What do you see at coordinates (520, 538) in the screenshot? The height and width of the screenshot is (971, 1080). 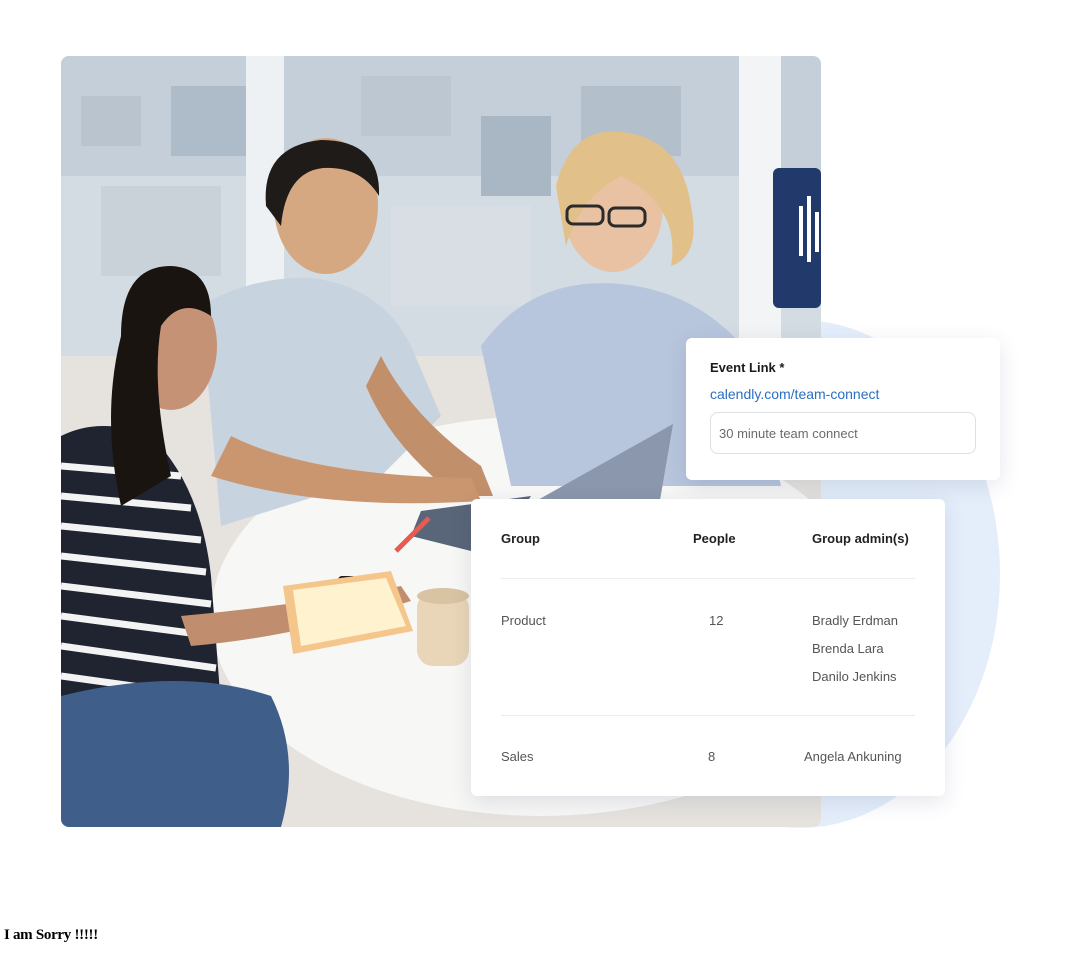 I see `column-header-group: Group` at bounding box center [520, 538].